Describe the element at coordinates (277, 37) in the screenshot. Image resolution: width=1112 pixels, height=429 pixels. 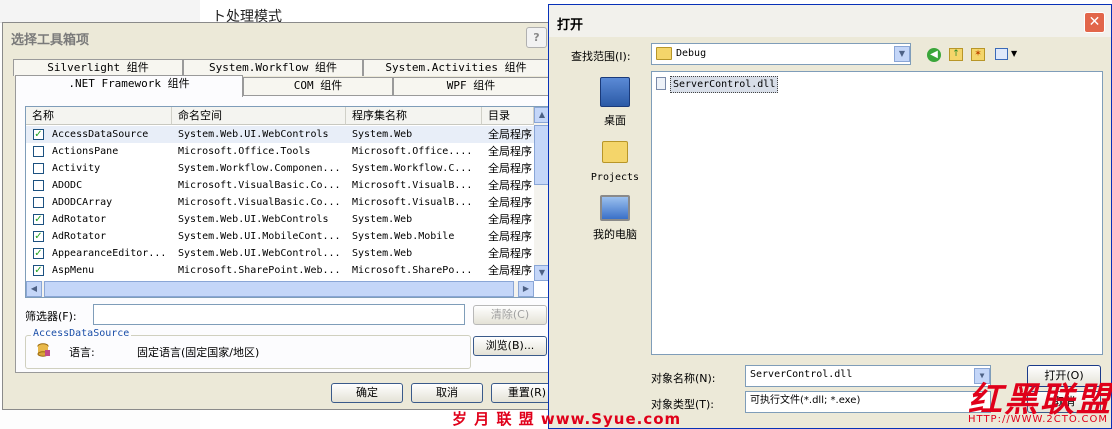
I see `toolbox-titlebar: 选择工具箱项 ?` at that location.